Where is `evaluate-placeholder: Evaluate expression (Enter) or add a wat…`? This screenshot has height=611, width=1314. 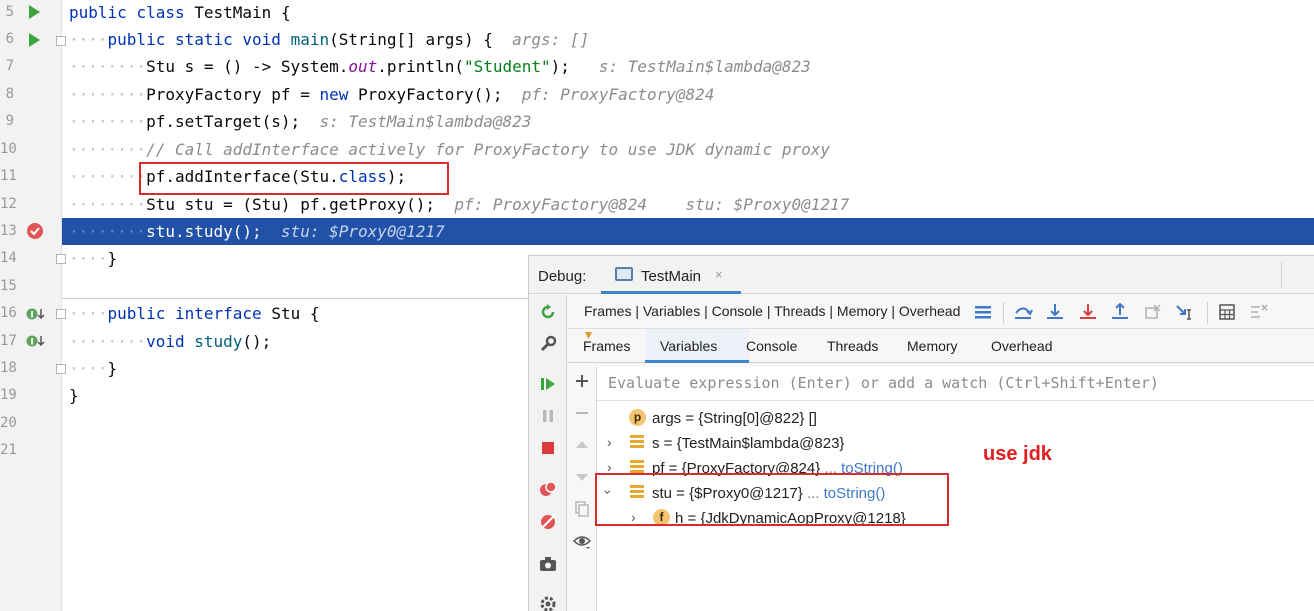
evaluate-placeholder: Evaluate expression (Enter) or add a wat… is located at coordinates (883, 383).